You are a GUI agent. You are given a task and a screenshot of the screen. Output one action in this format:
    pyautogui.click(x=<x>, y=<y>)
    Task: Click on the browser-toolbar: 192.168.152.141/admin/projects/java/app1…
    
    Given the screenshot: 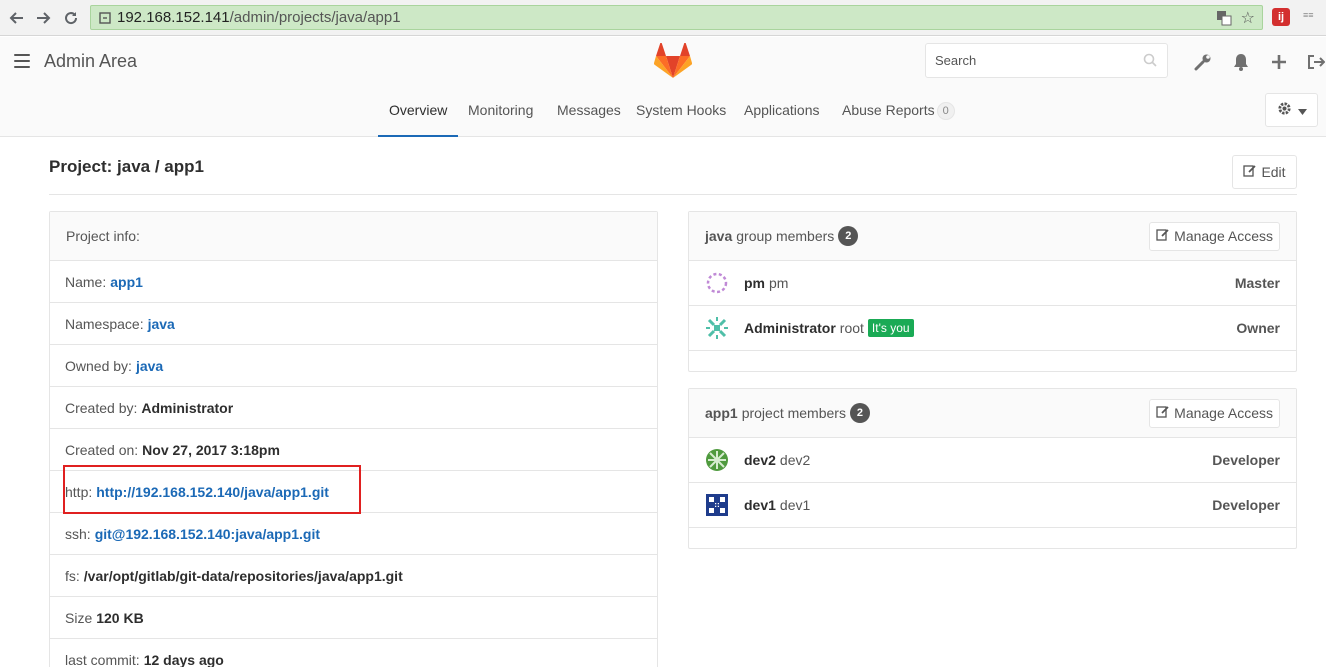 What is the action you would take?
    pyautogui.click(x=663, y=18)
    